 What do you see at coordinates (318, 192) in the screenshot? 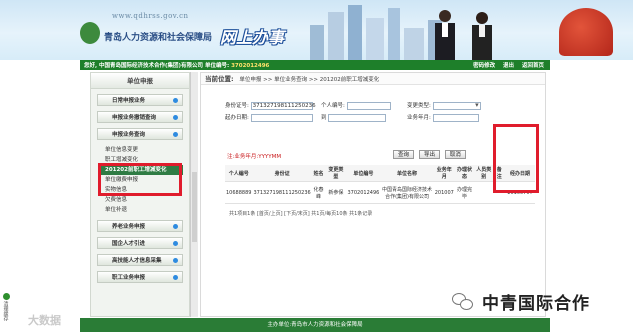
I see `cell-name: 化春峰` at bounding box center [318, 192].